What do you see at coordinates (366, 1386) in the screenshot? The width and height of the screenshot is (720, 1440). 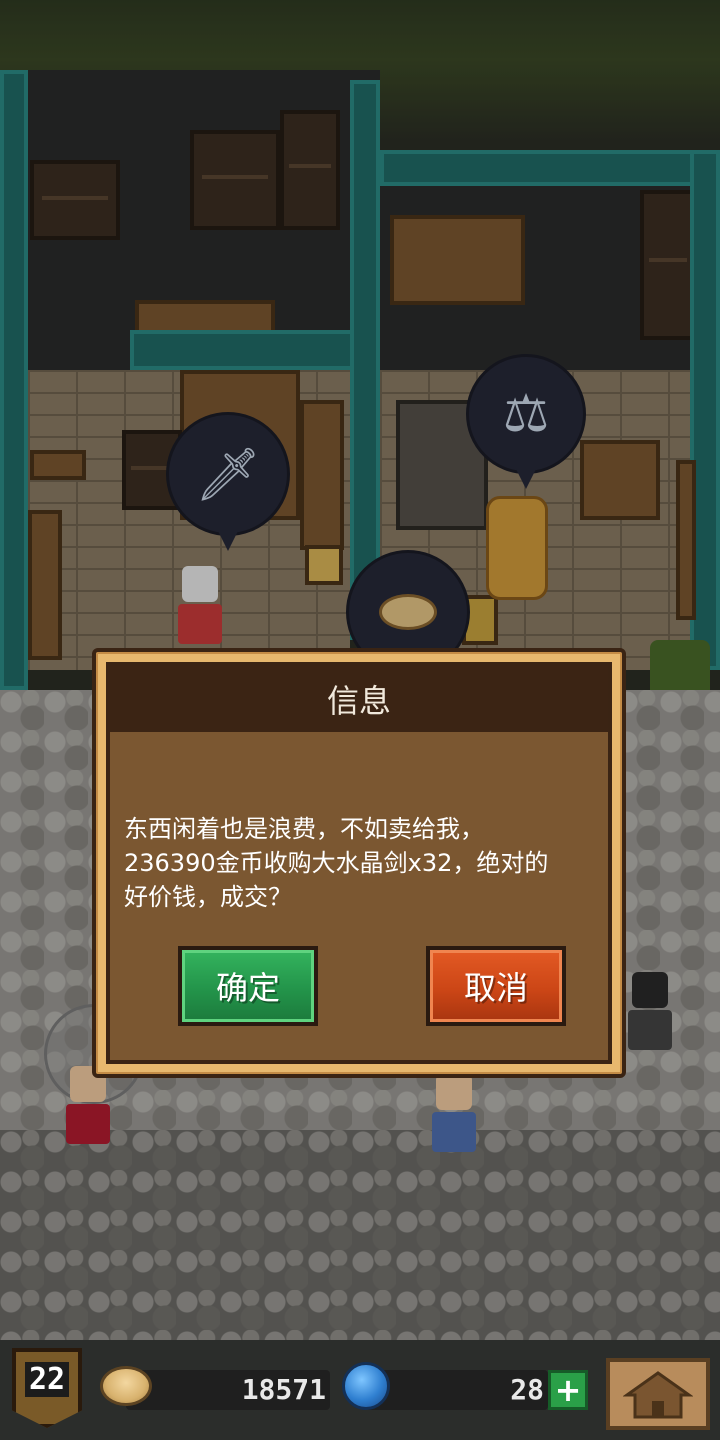 I see `gem-icon` at bounding box center [366, 1386].